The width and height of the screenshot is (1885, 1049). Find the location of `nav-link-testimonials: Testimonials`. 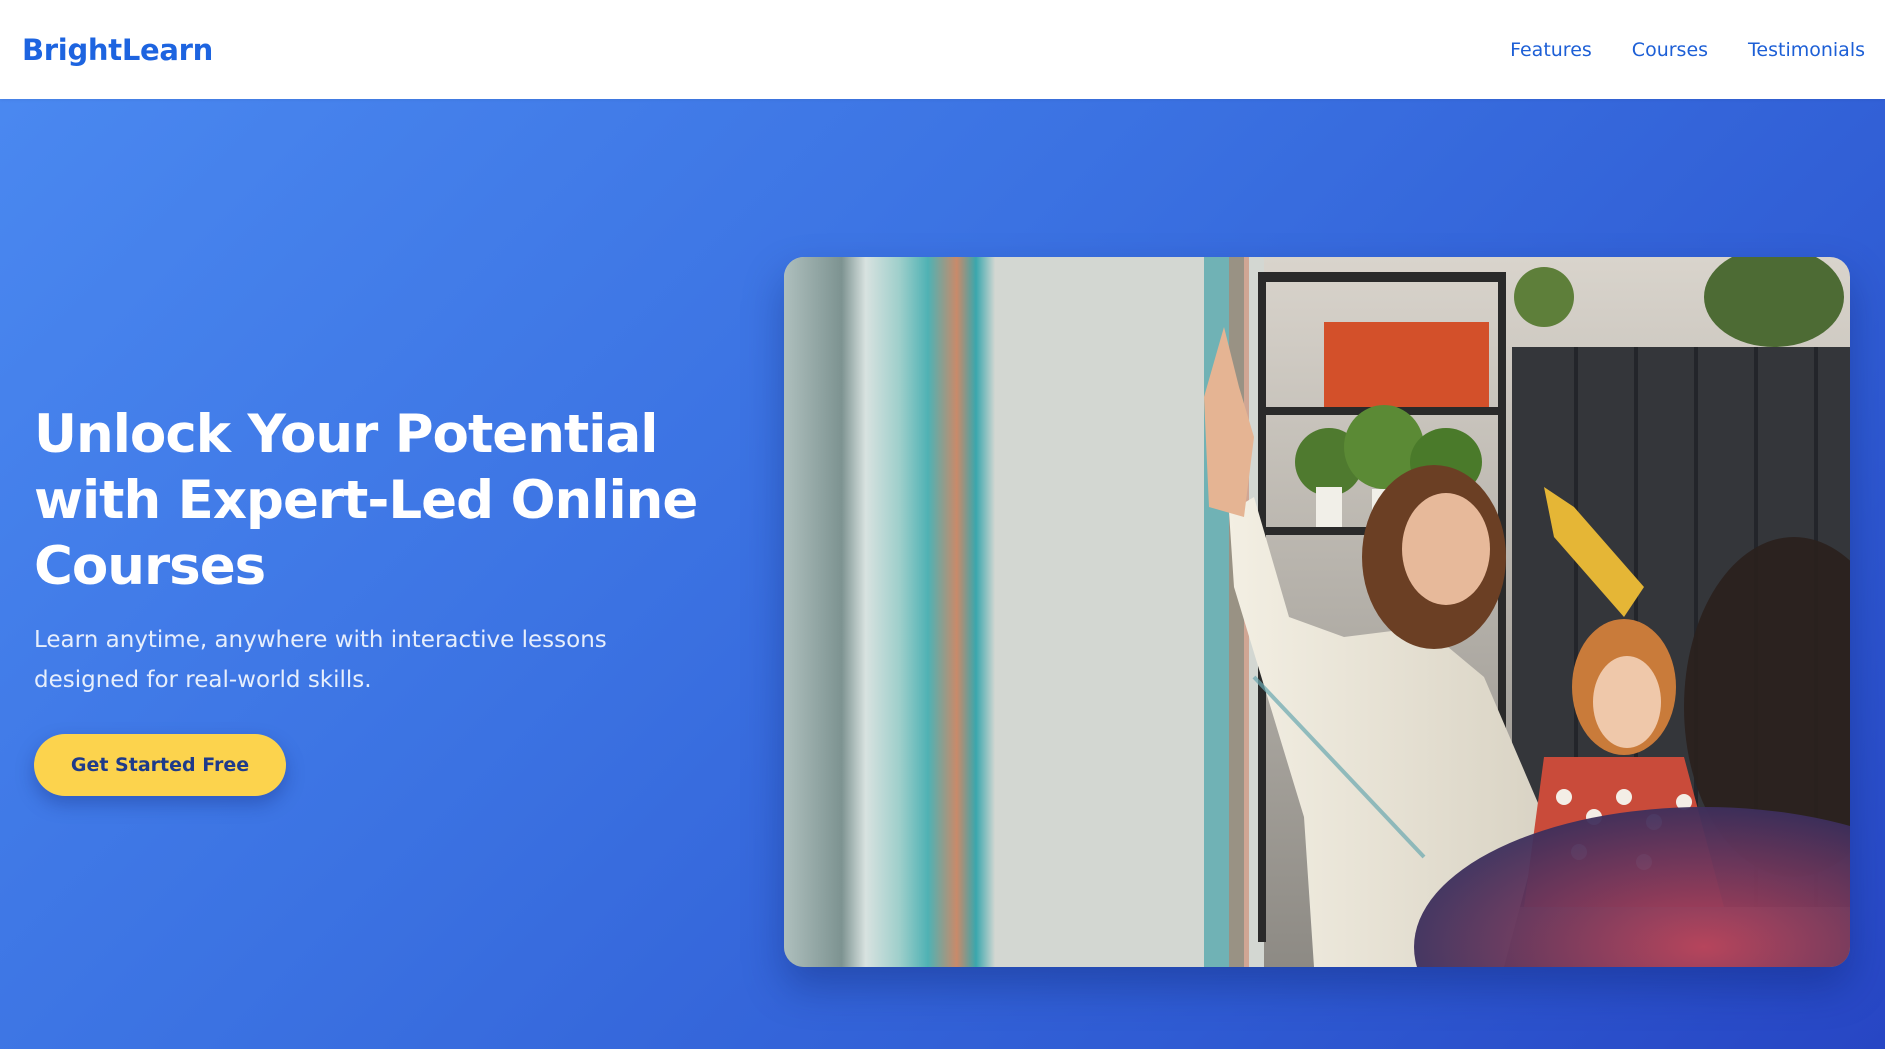

nav-link-testimonials: Testimonials is located at coordinates (1806, 50).